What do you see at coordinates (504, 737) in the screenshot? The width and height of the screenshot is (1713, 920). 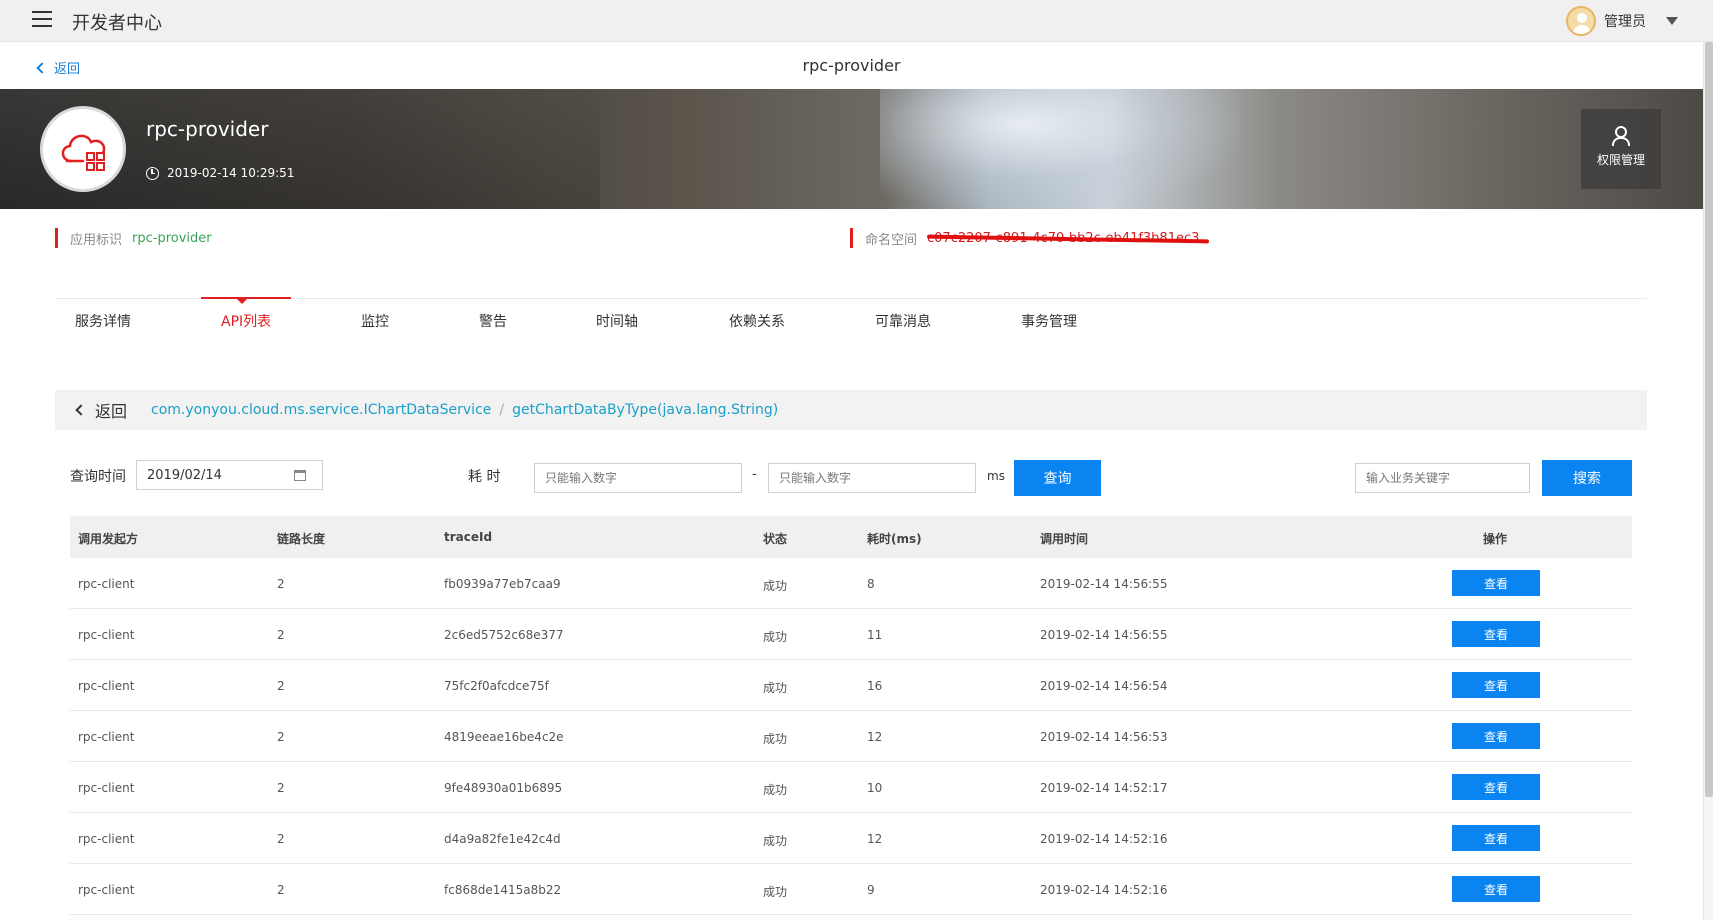 I see `table-cell: 4819eeae16be4c2e` at bounding box center [504, 737].